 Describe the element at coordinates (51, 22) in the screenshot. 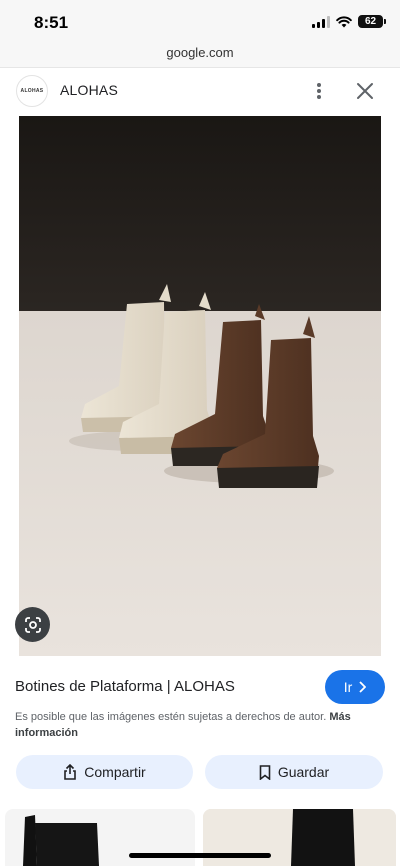

I see `status-time: 8:51` at that location.